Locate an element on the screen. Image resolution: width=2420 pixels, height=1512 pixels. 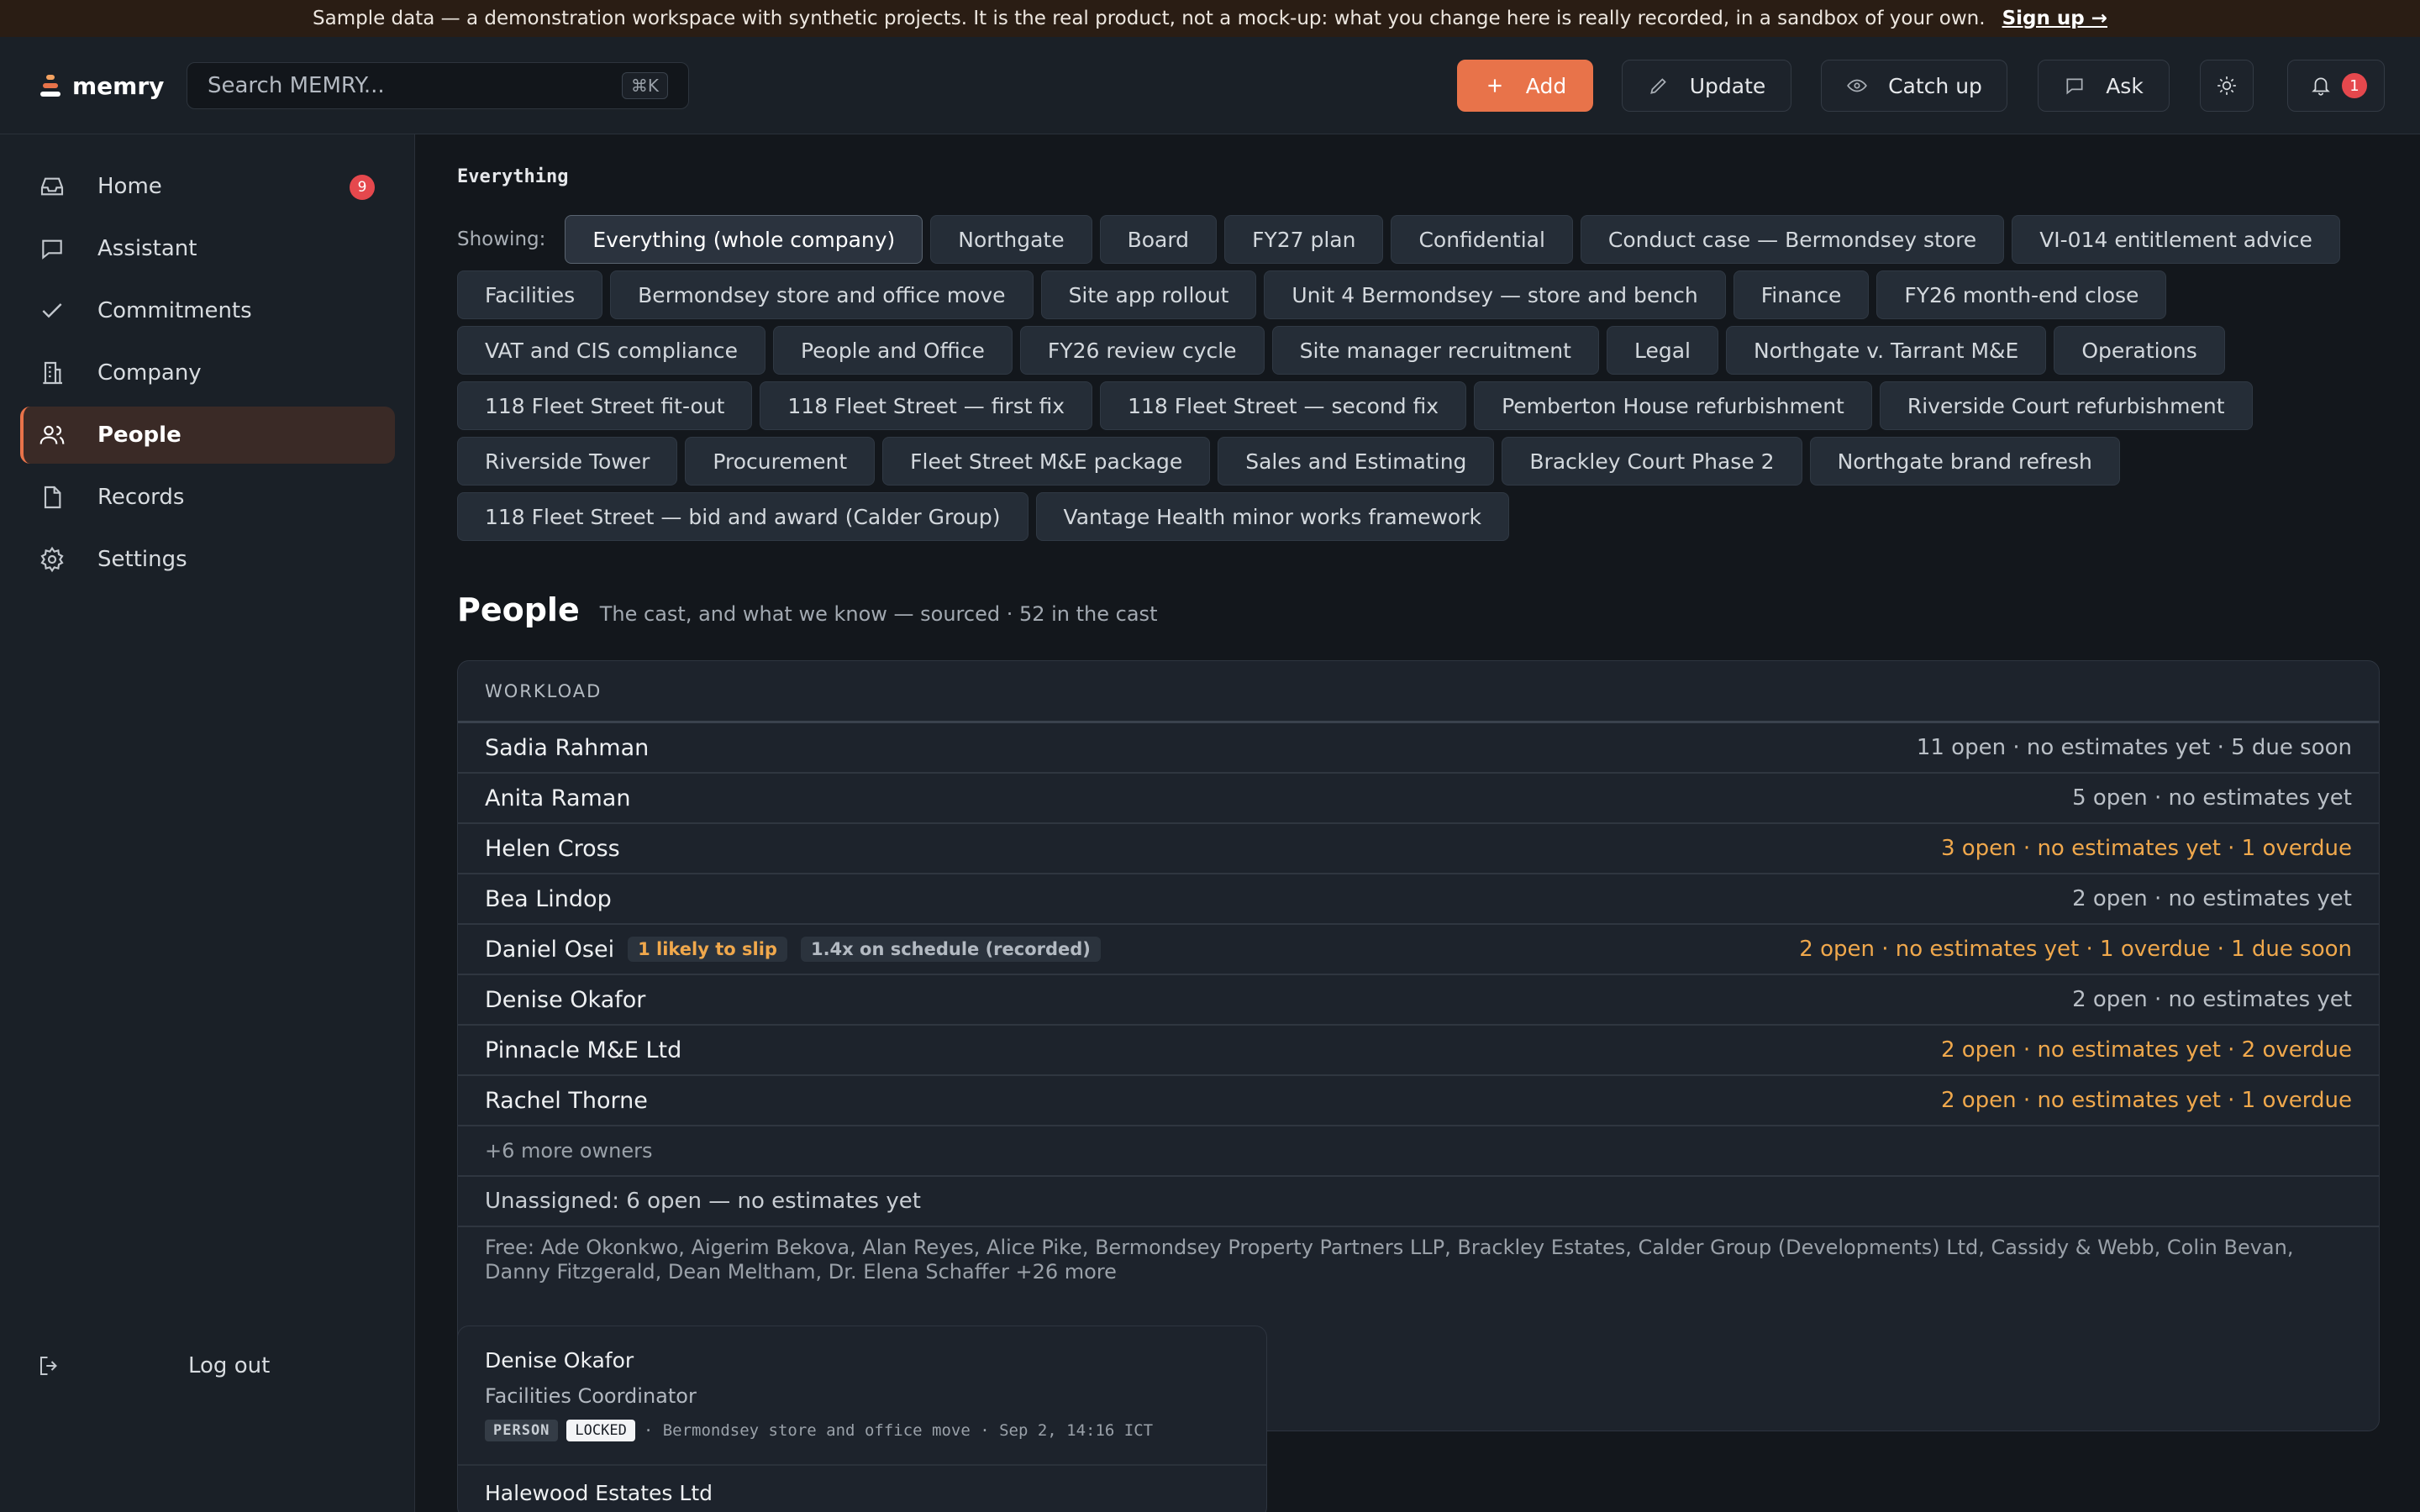
update-button: Update is located at coordinates (1707, 86).